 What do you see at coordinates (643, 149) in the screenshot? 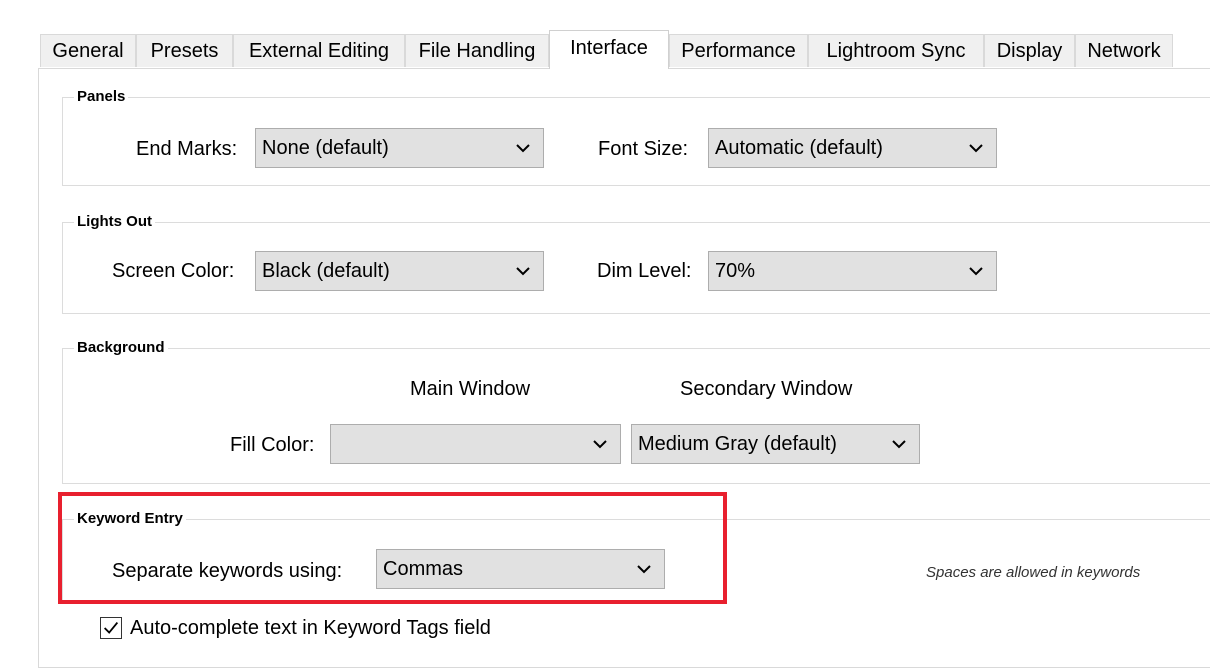
I see `font-size-label: Font Size:` at bounding box center [643, 149].